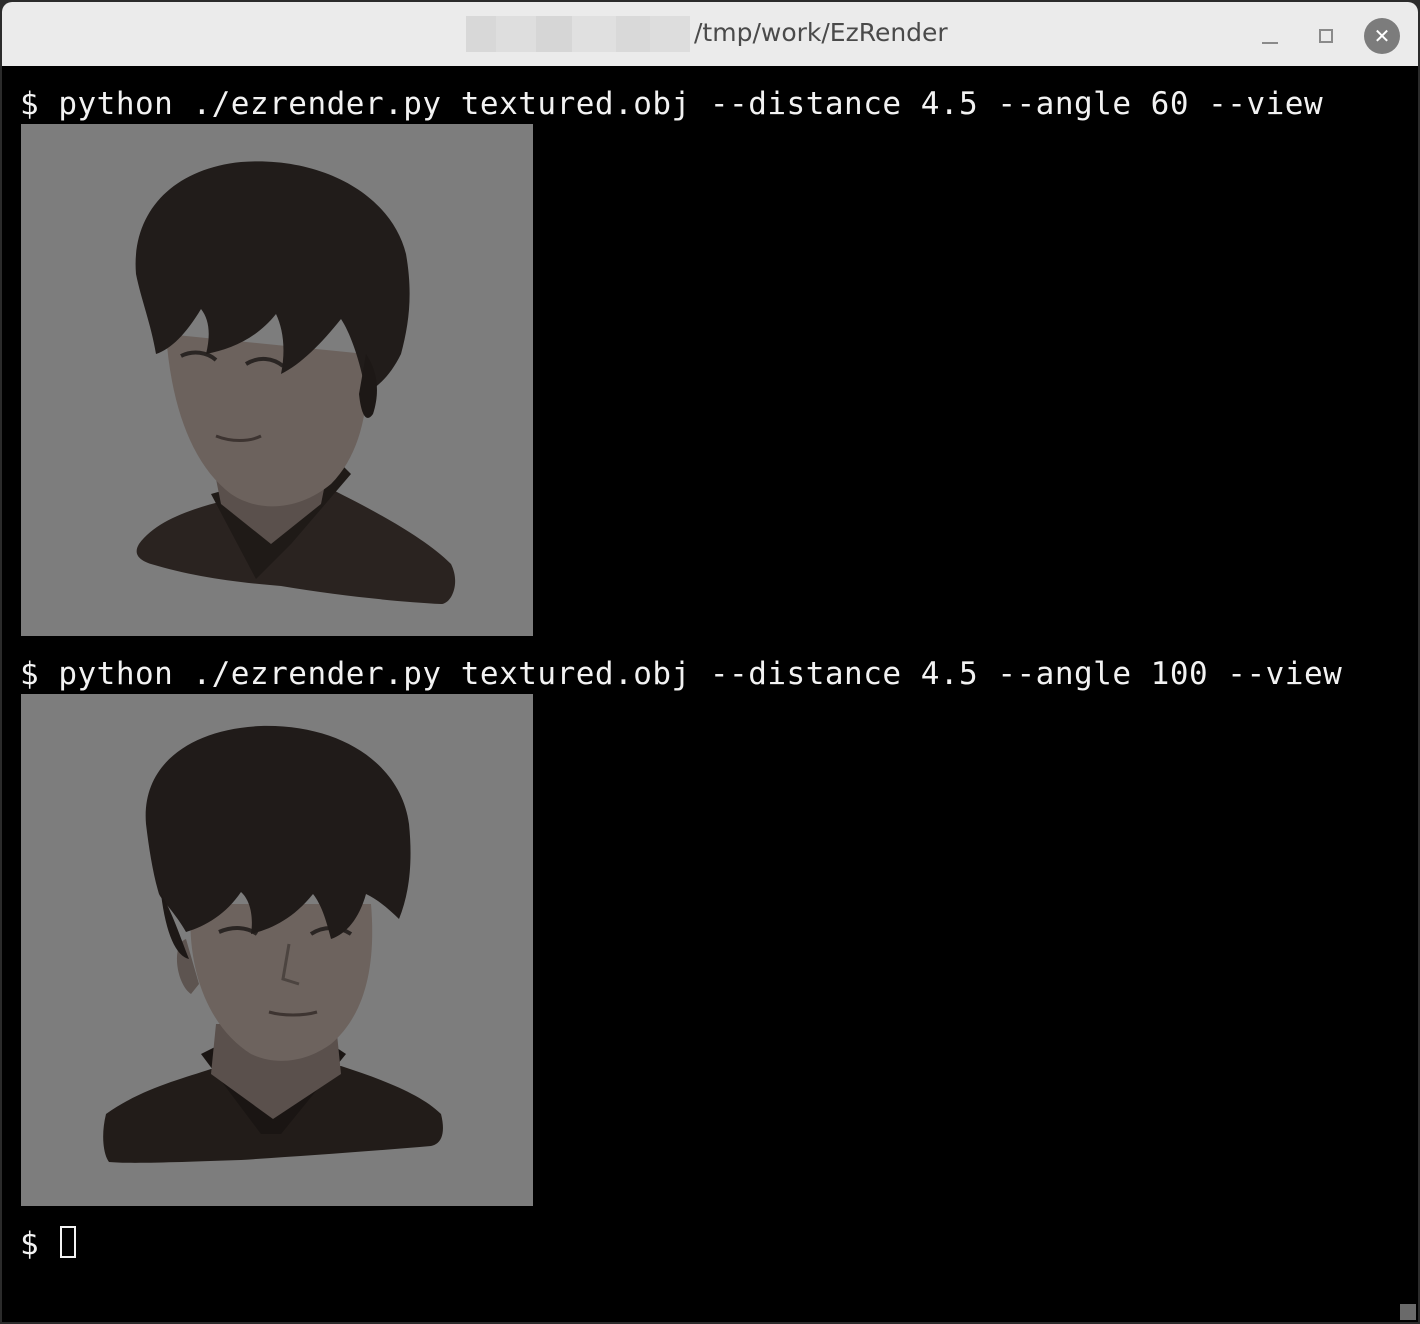  What do you see at coordinates (821, 32) in the screenshot?
I see `window-title: /tmp/work/EzRender` at bounding box center [821, 32].